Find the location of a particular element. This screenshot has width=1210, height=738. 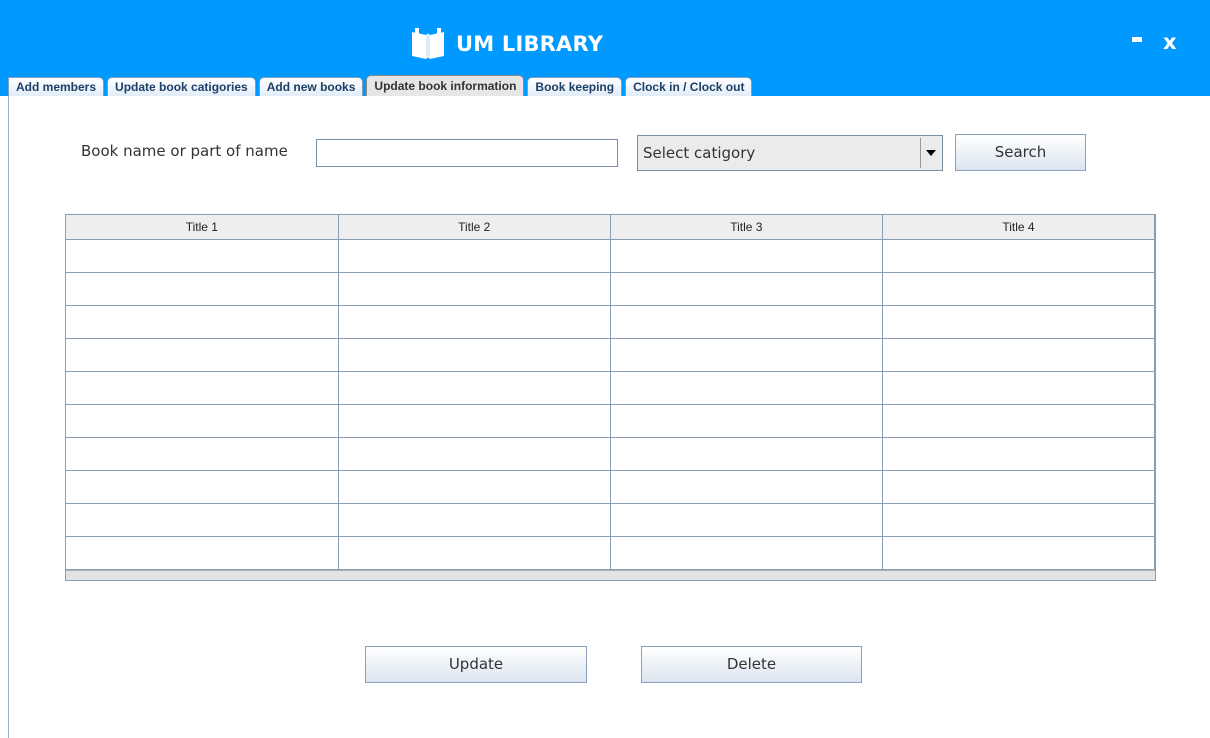

tab-update-book-categories: Update book catigories is located at coordinates (181, 86).